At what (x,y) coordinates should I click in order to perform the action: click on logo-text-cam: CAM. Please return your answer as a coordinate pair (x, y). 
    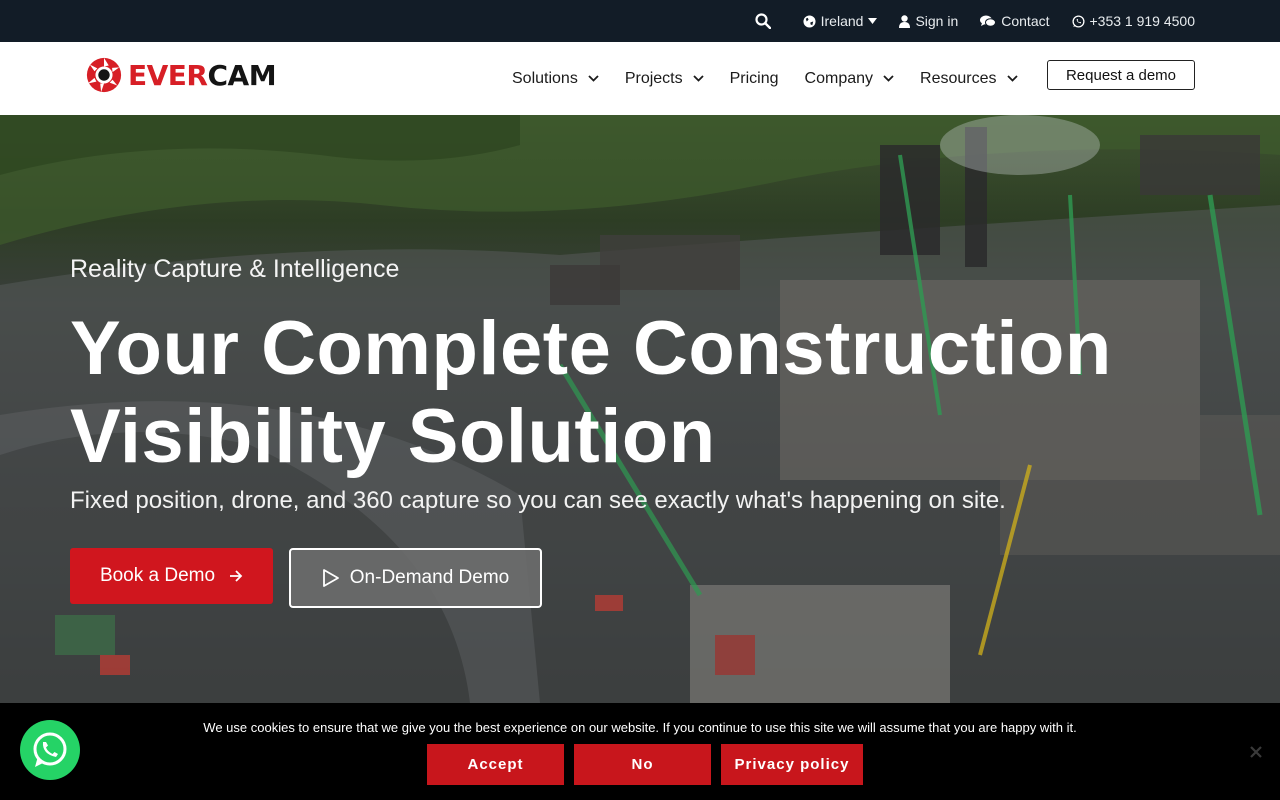
    Looking at the image, I should click on (242, 75).